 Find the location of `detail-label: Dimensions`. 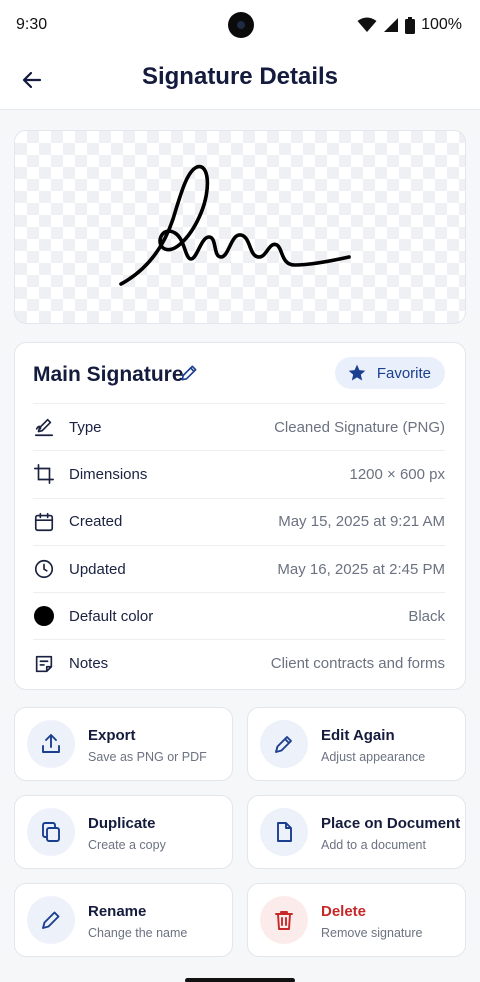

detail-label: Dimensions is located at coordinates (108, 474).